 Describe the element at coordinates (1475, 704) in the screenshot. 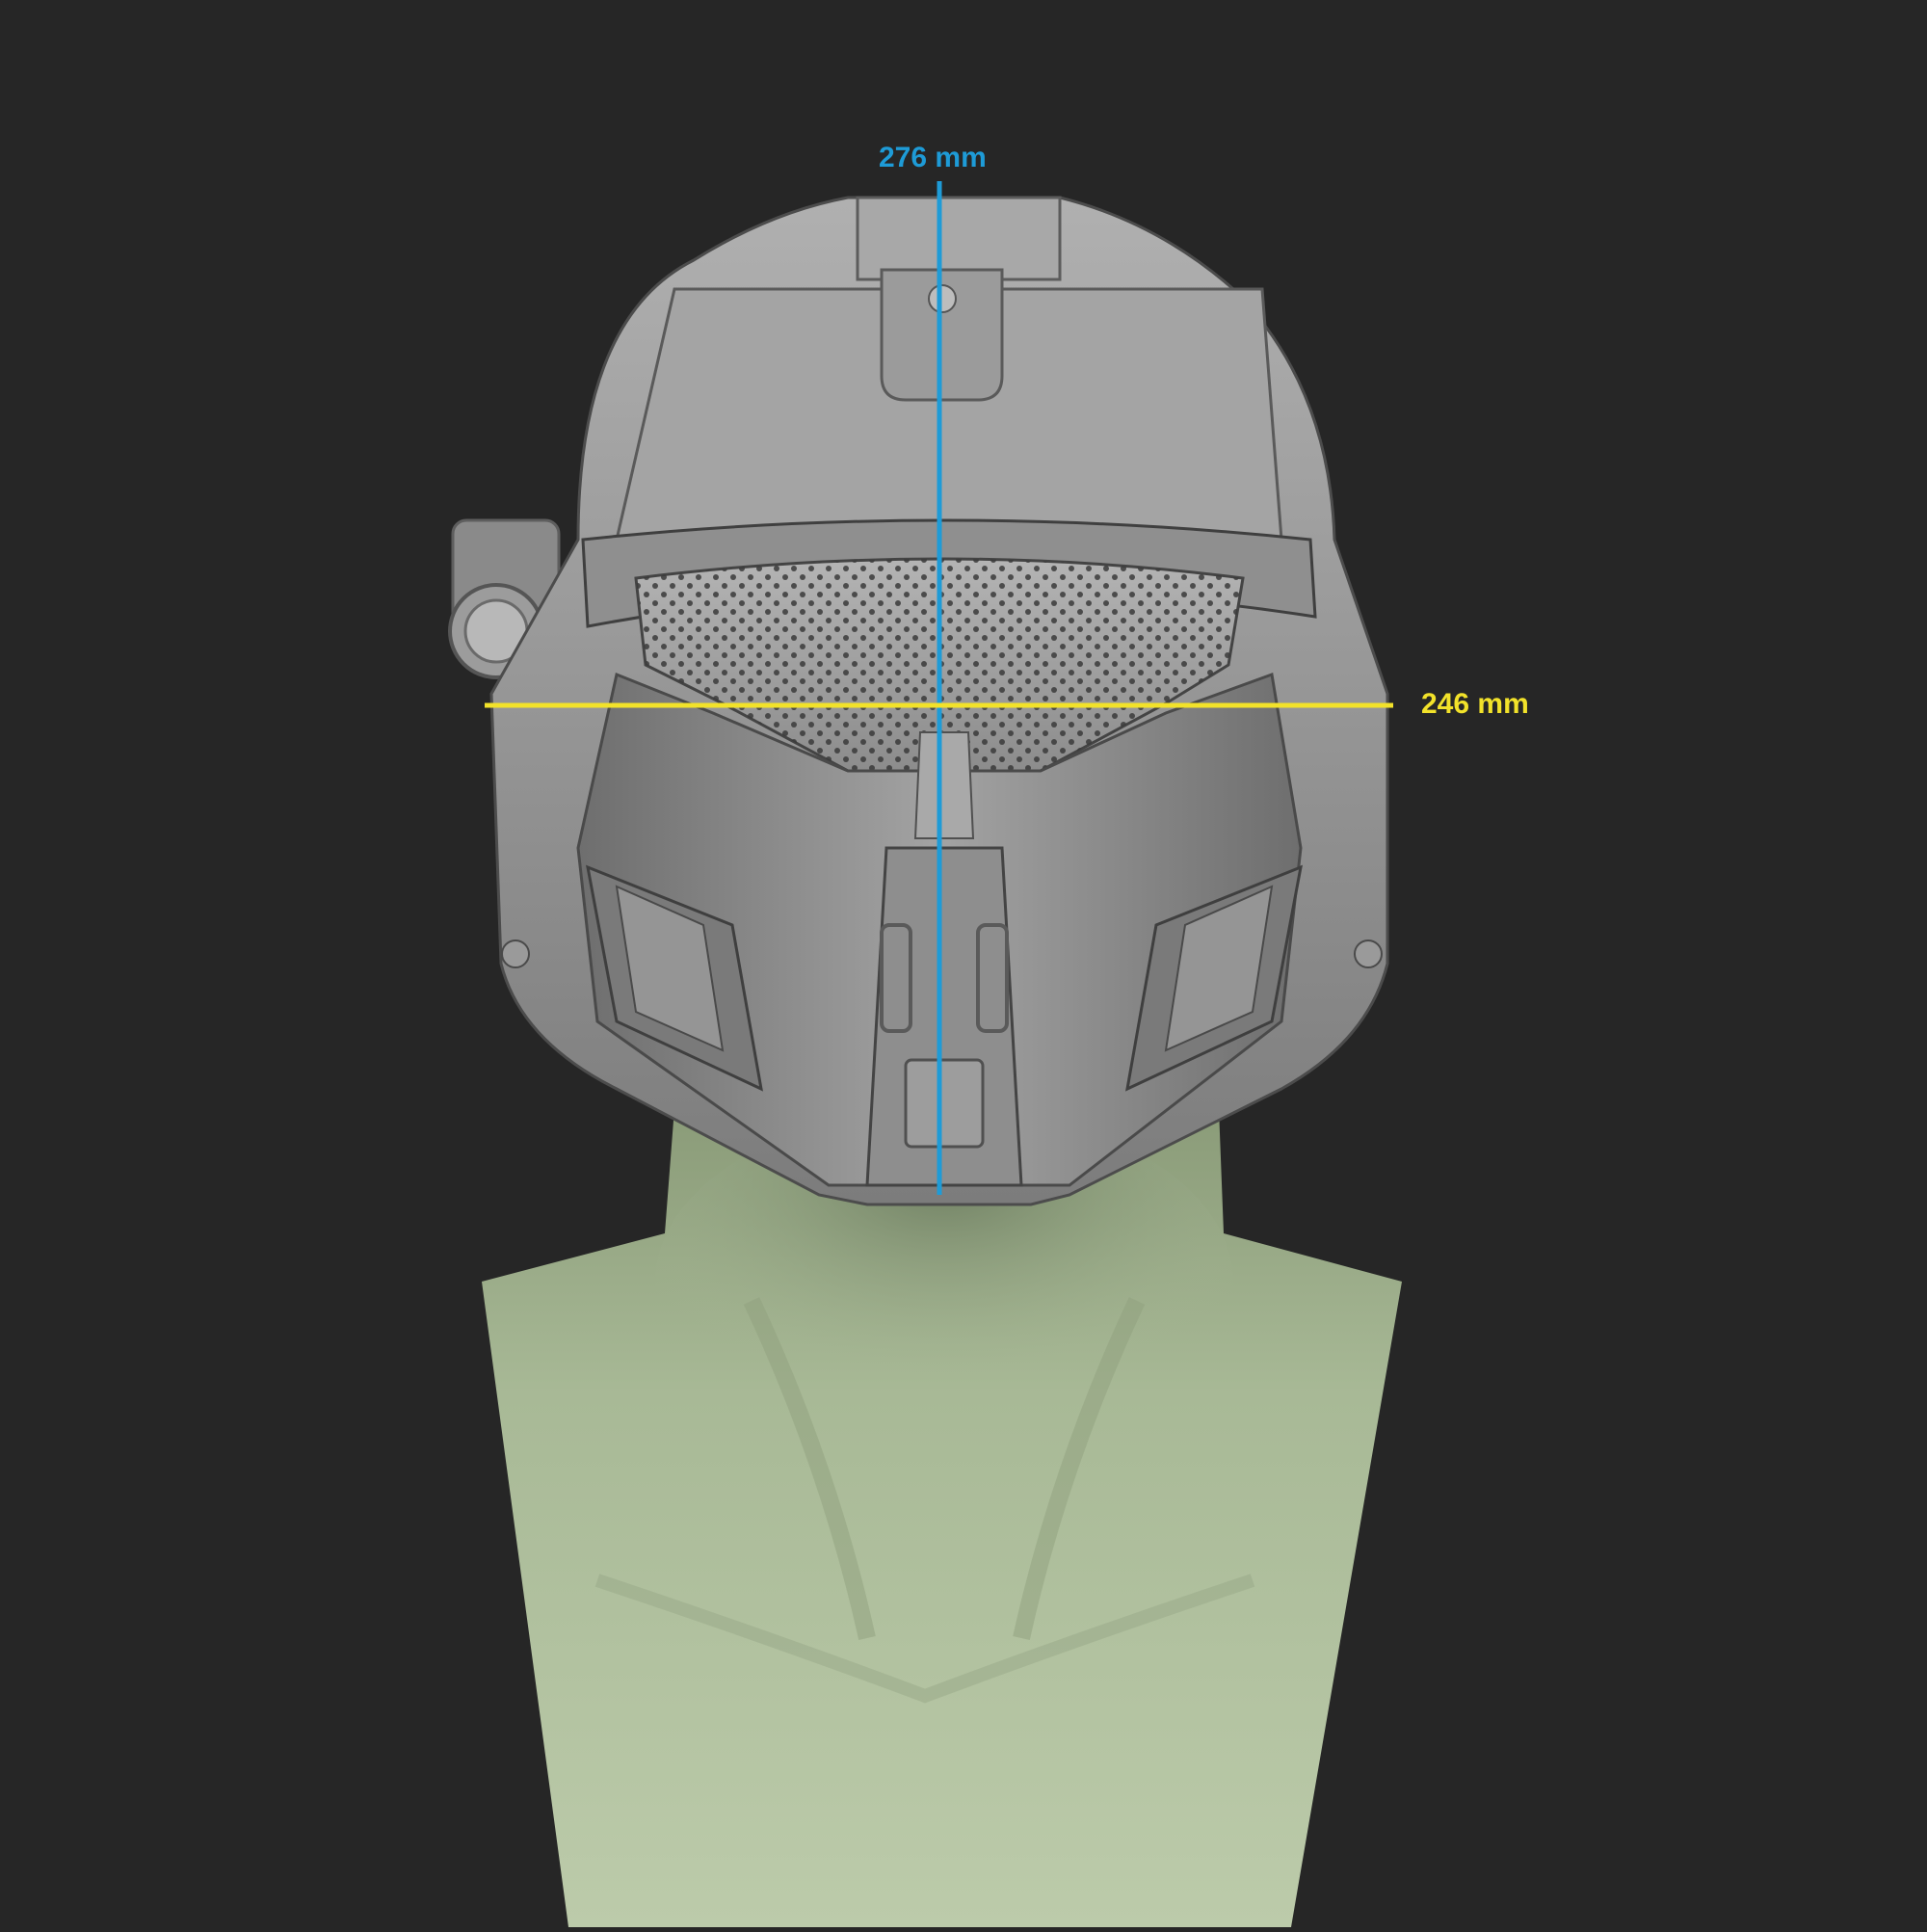

I see `width-measure-label: 246 mm` at that location.